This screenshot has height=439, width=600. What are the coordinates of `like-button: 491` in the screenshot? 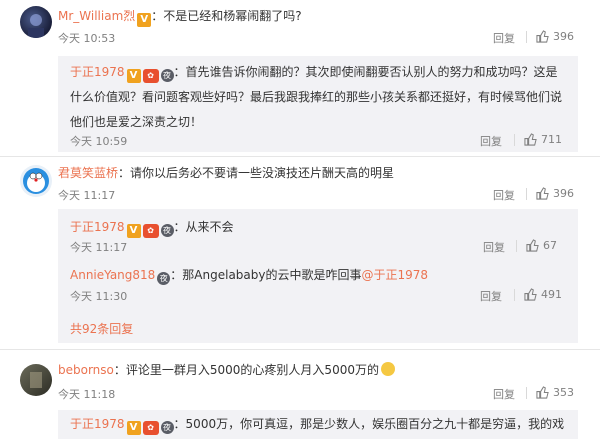 It's located at (543, 294).